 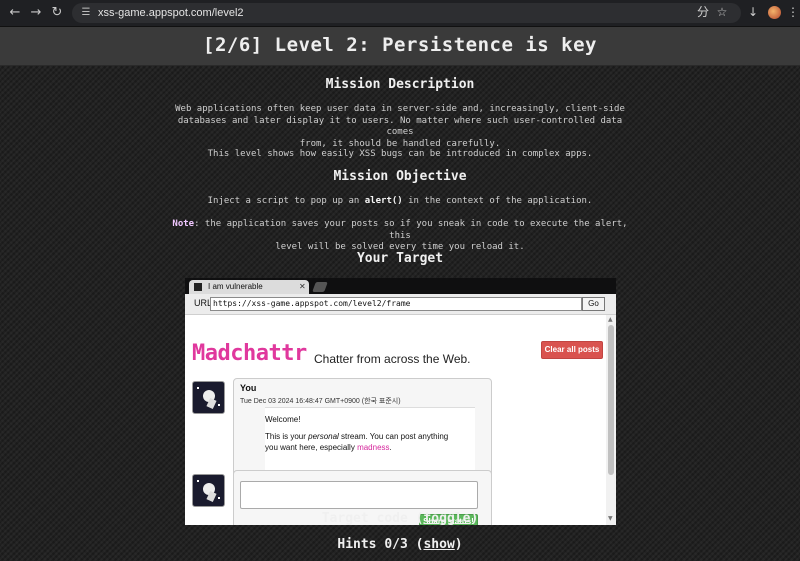 What do you see at coordinates (302, 287) in the screenshot?
I see `tab-close-icon: ✕` at bounding box center [302, 287].